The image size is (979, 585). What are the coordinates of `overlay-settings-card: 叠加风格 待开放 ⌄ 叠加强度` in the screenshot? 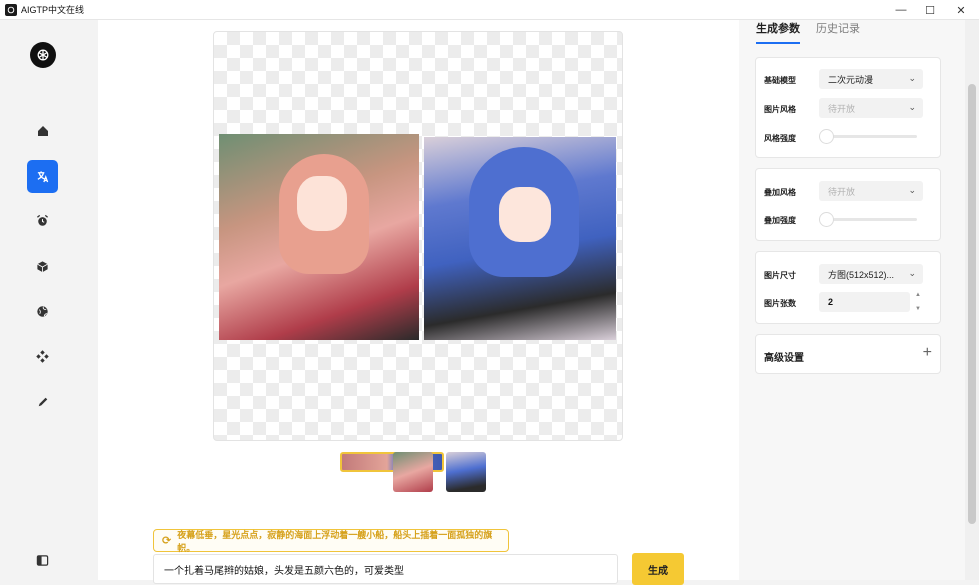 It's located at (848, 204).